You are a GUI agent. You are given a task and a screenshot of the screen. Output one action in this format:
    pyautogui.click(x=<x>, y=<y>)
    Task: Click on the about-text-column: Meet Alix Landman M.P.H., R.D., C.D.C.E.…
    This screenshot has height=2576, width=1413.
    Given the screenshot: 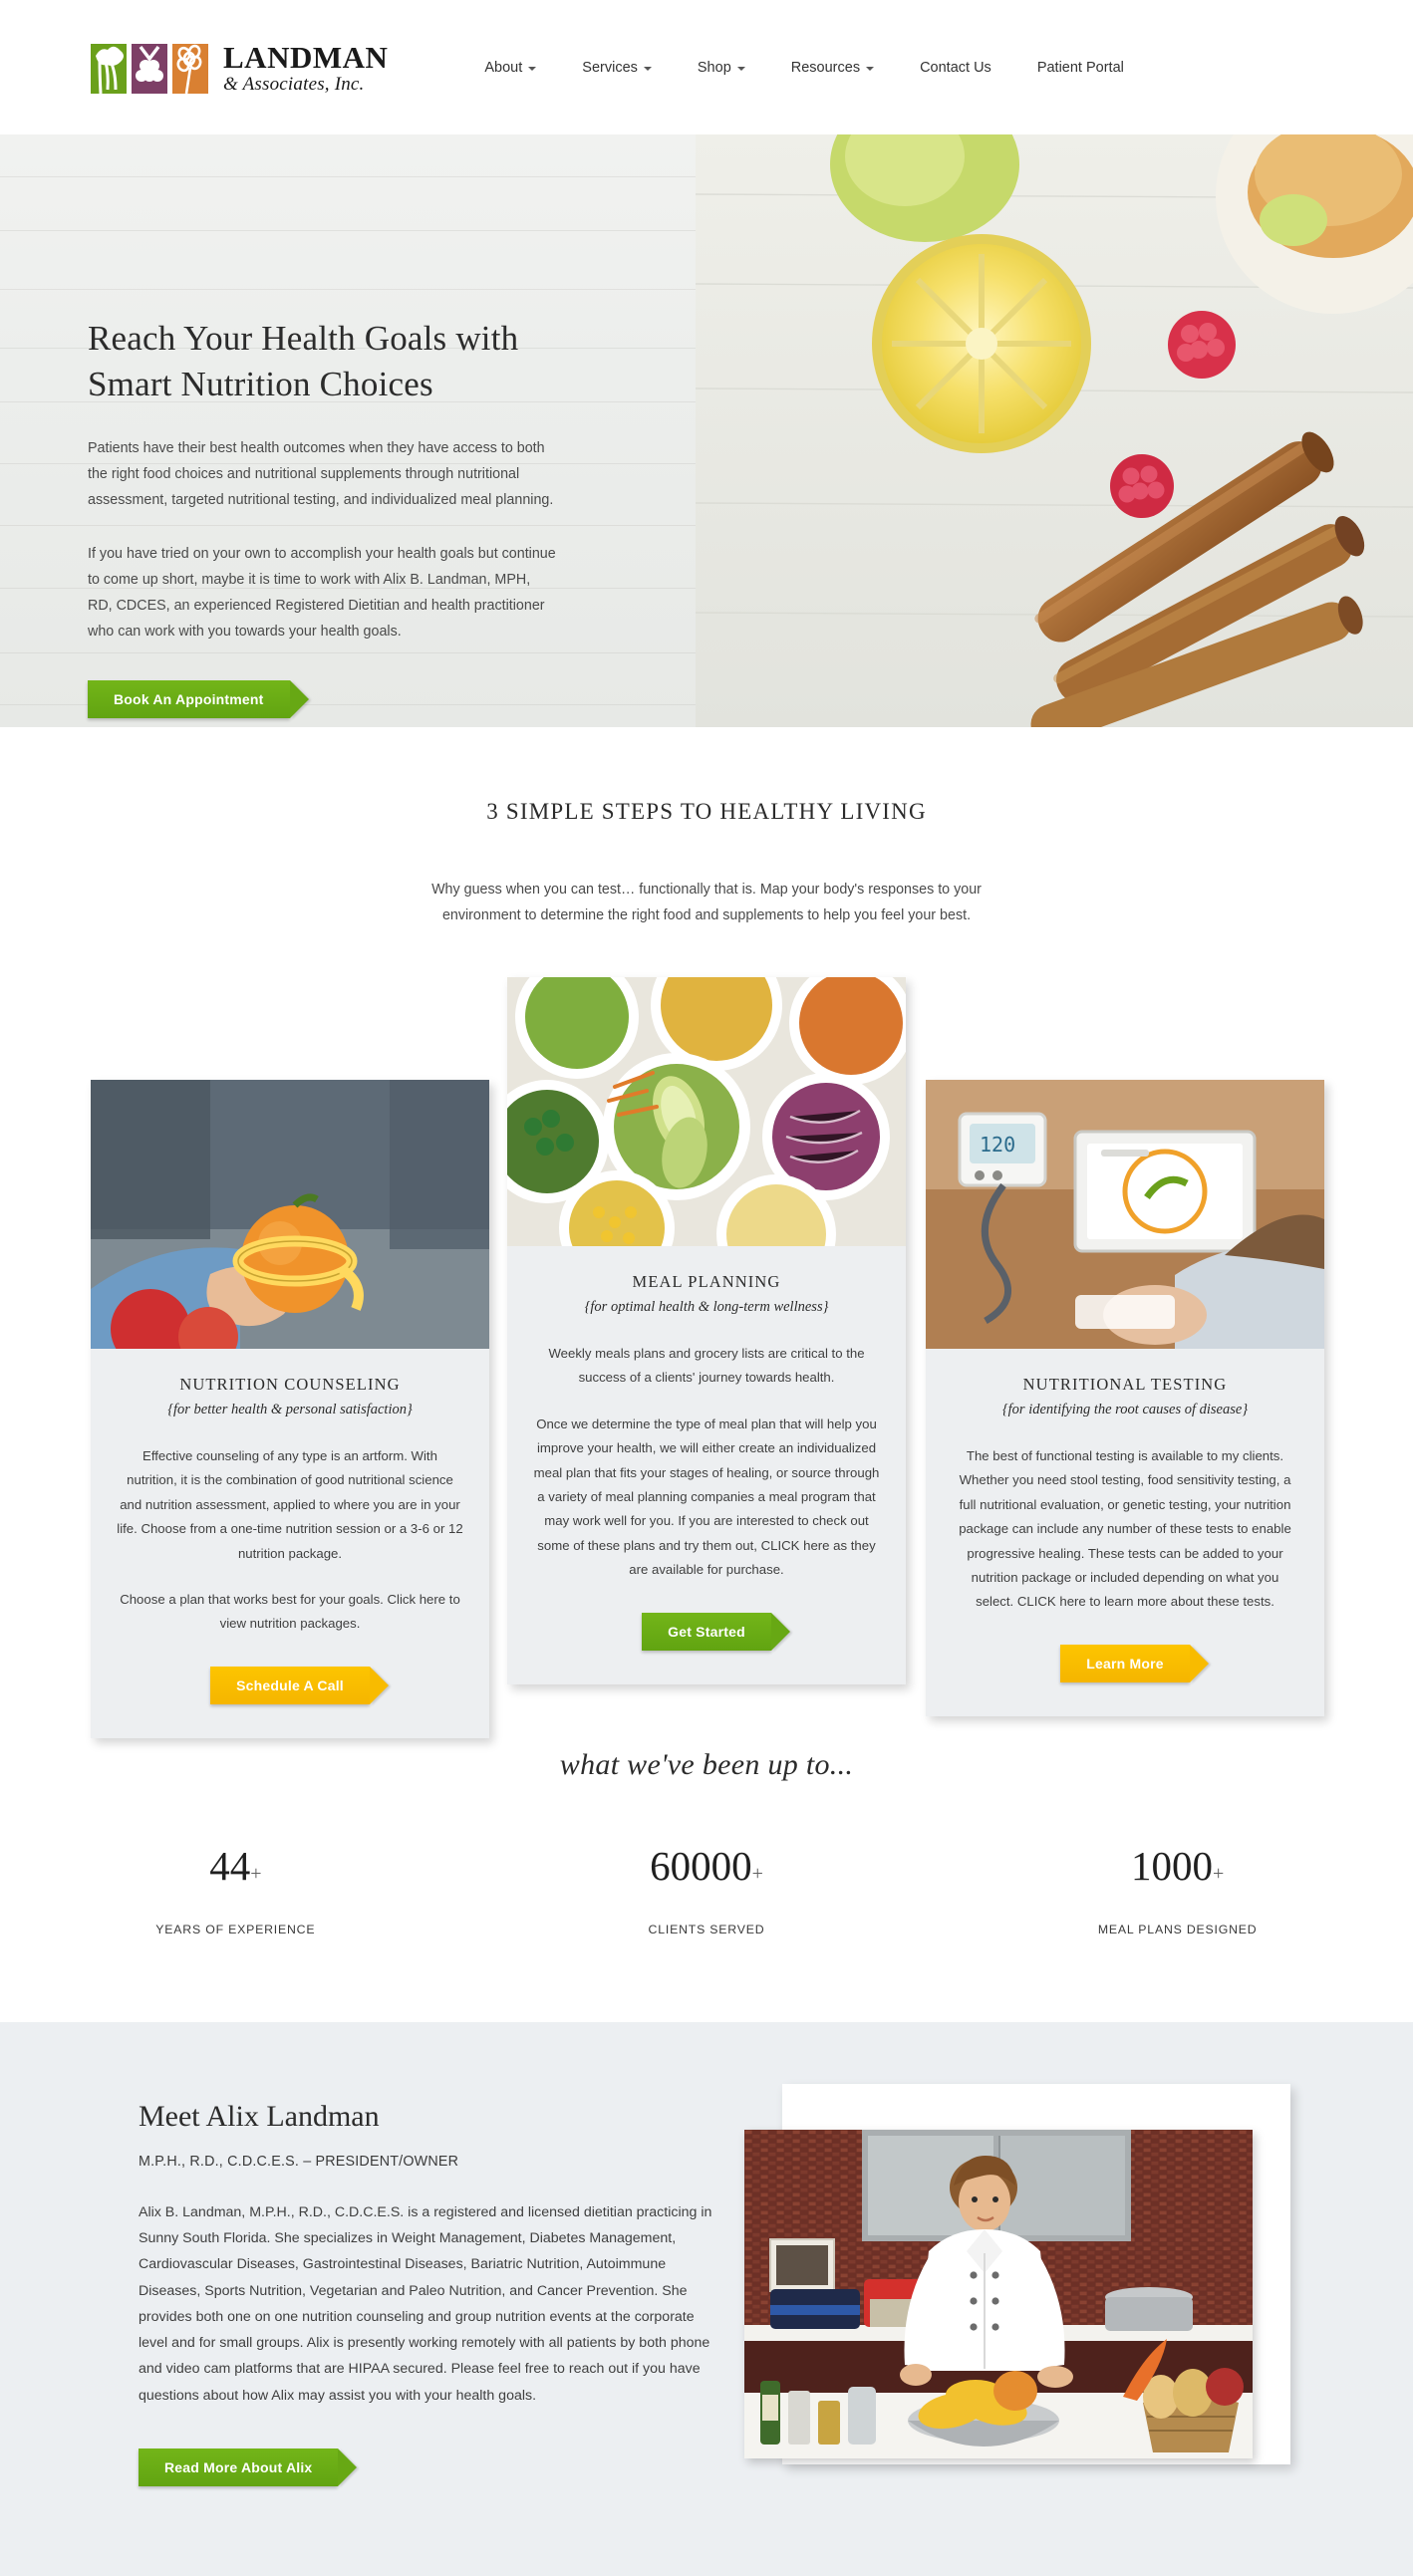 What is the action you would take?
    pyautogui.click(x=427, y=2293)
    